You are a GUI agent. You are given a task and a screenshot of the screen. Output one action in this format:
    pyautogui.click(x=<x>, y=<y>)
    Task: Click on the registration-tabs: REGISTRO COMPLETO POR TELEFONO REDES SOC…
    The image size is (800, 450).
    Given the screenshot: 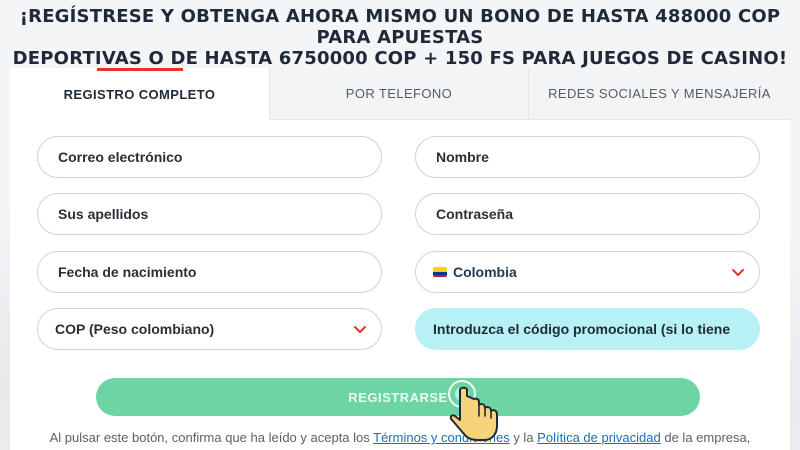 What is the action you would take?
    pyautogui.click(x=400, y=94)
    